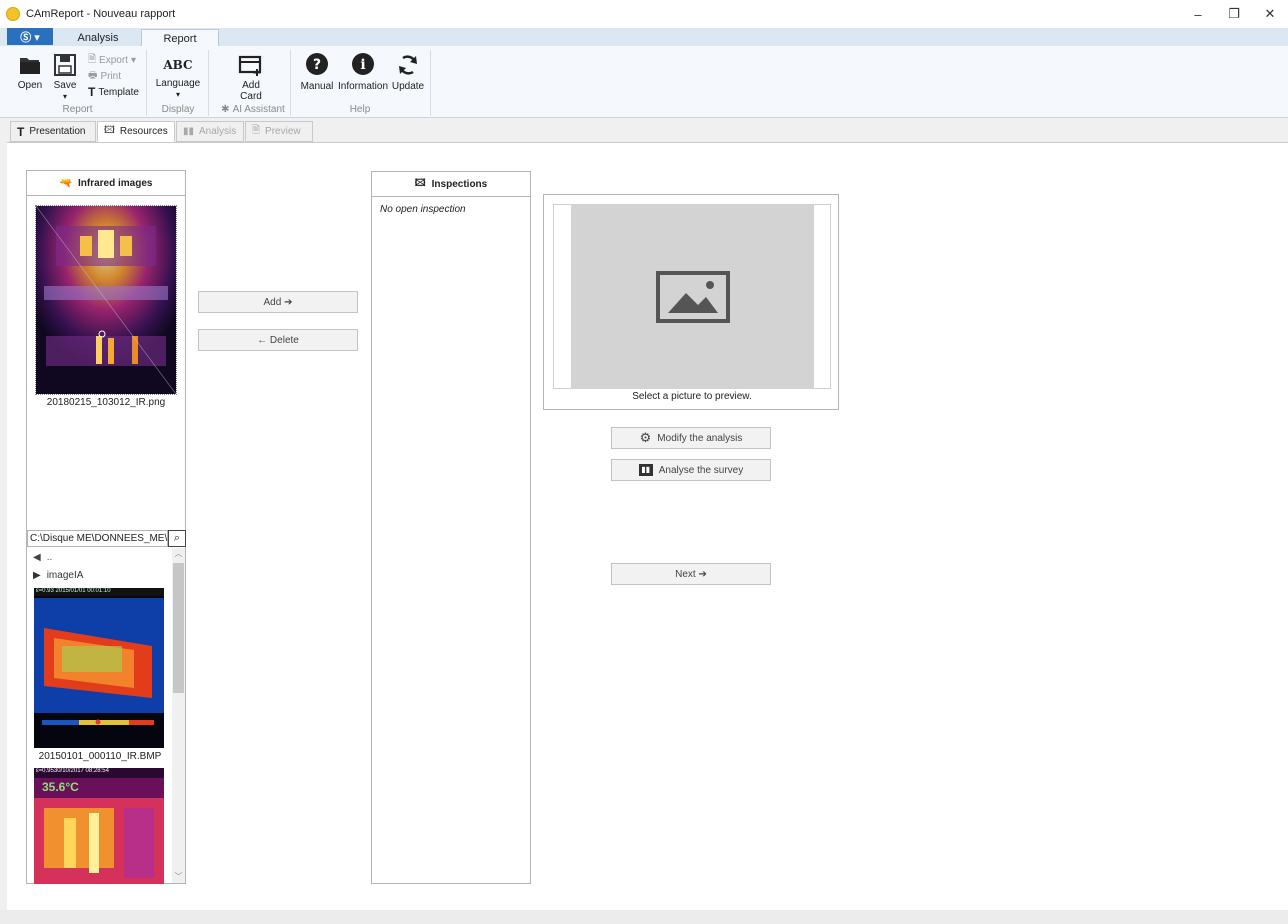 The image size is (1288, 924). What do you see at coordinates (115, 183) in the screenshot?
I see `infrared-header-label: Infrared images` at bounding box center [115, 183].